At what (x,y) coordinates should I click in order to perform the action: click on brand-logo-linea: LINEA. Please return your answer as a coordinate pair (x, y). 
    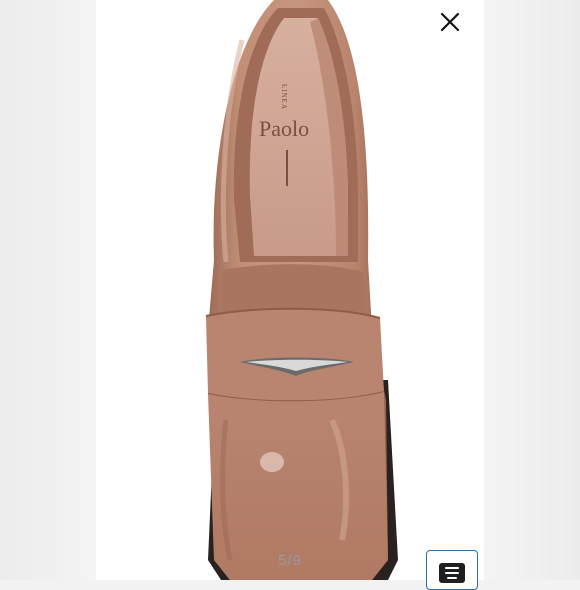
    Looking at the image, I should click on (284, 97).